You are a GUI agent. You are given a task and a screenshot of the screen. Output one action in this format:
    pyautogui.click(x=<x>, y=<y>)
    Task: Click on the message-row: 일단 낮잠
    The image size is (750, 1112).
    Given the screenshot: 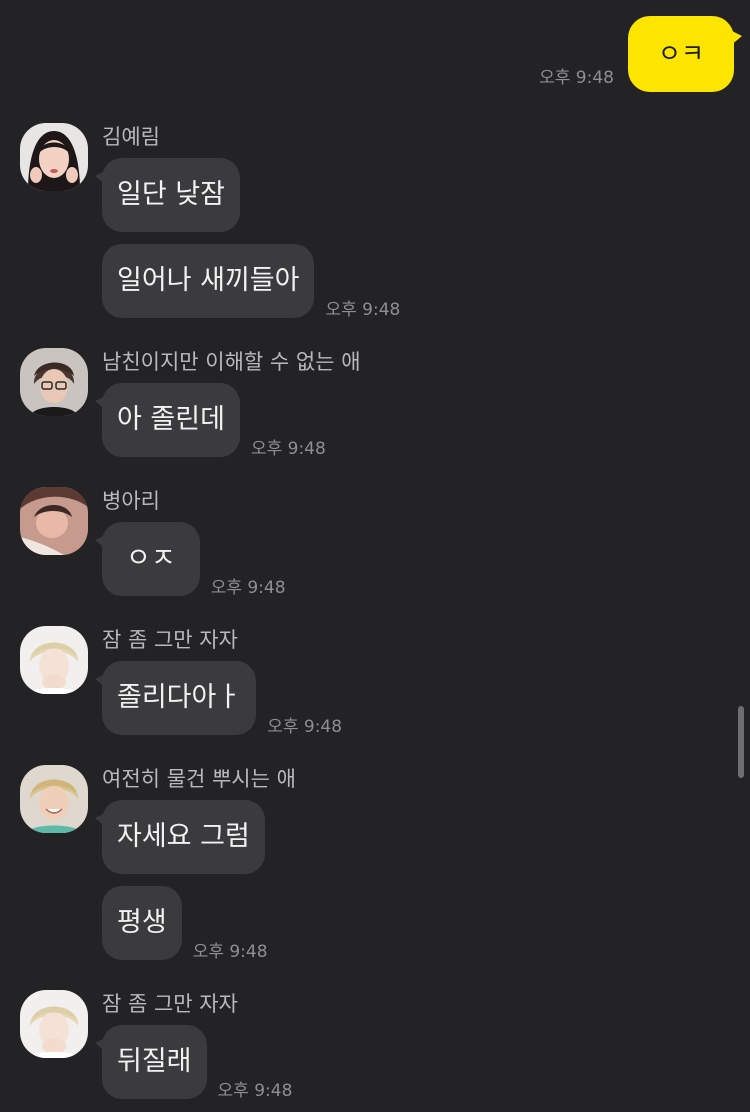 What is the action you would take?
    pyautogui.click(x=167, y=195)
    